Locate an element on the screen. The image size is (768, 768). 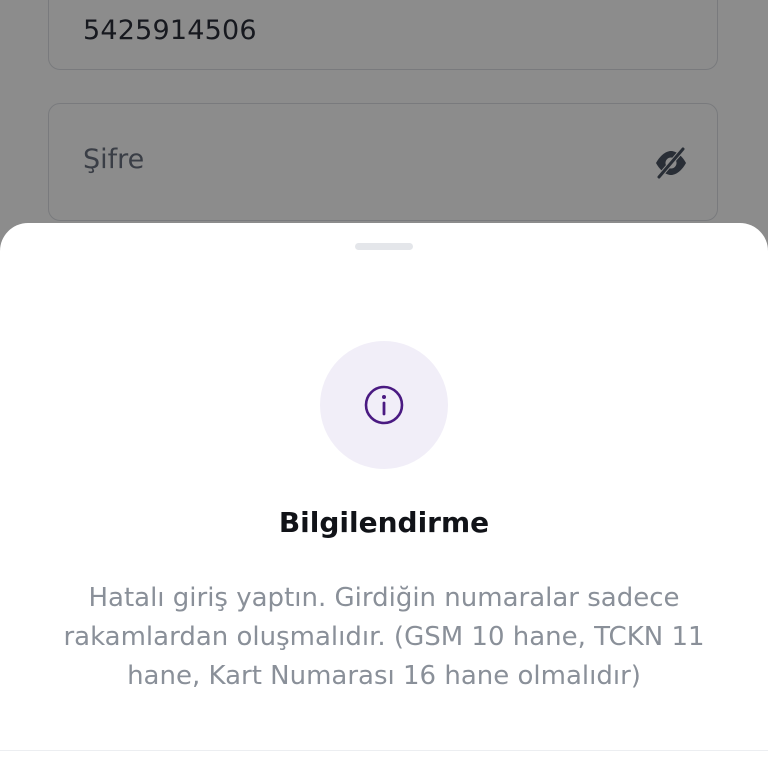
info-icon-badge is located at coordinates (384, 405).